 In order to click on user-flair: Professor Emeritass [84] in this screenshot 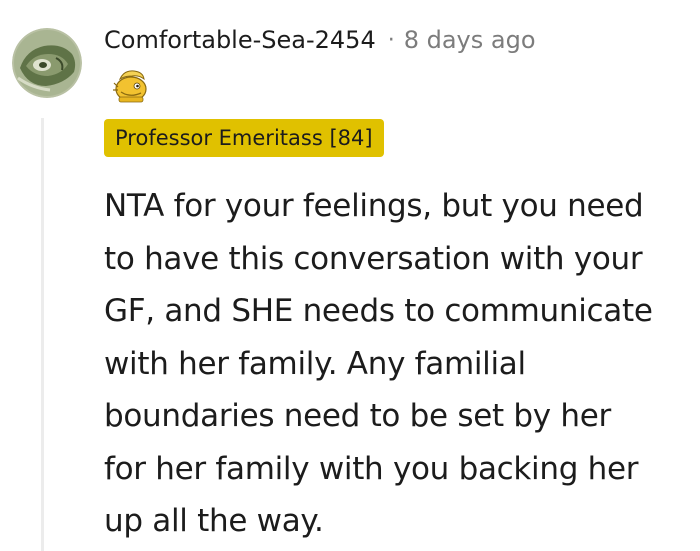, I will do `click(244, 138)`.